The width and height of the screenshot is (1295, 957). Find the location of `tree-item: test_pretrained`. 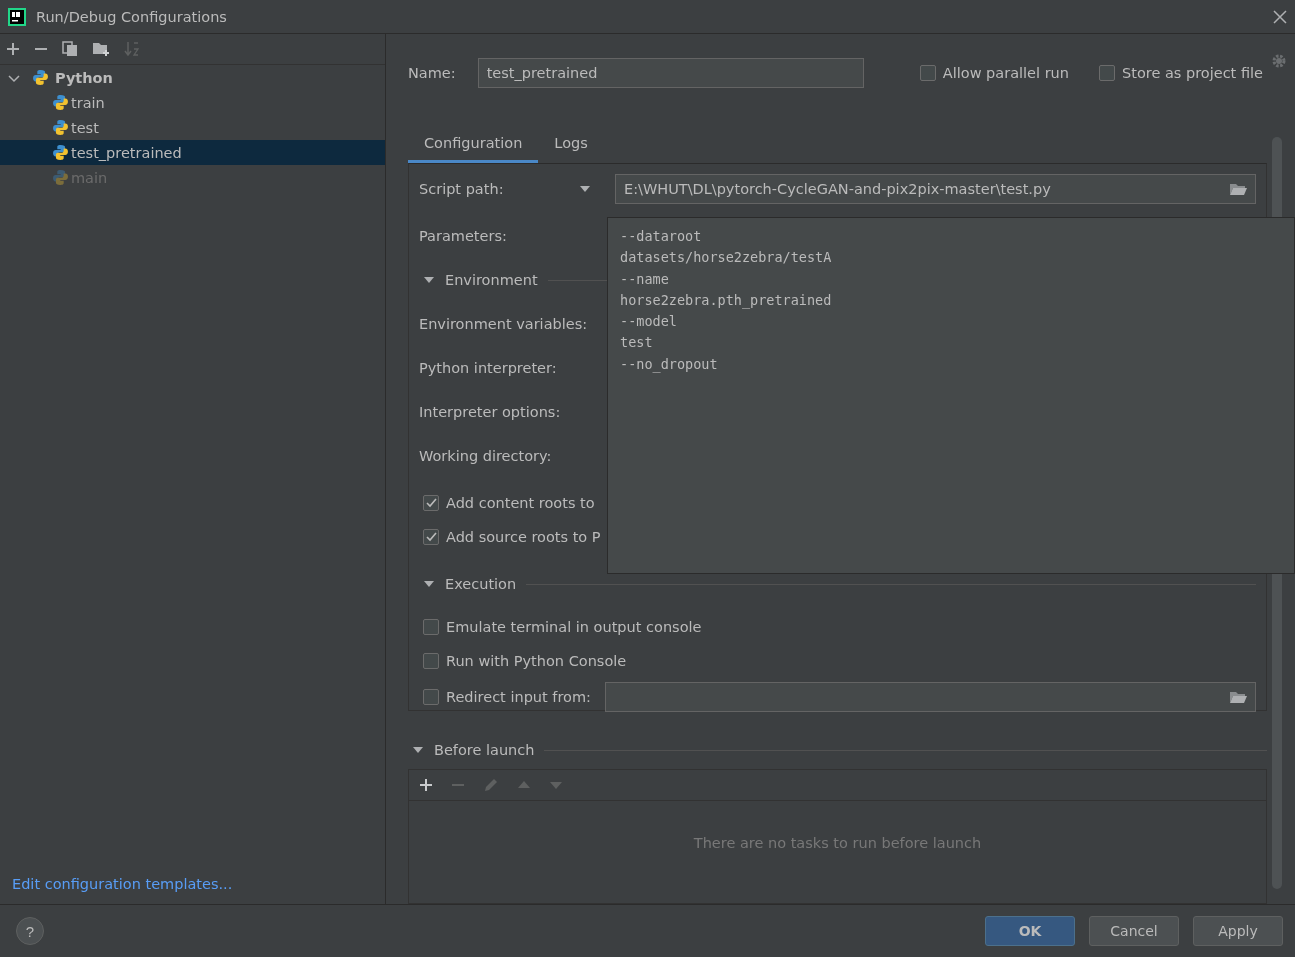

tree-item: test_pretrained is located at coordinates (192, 152).